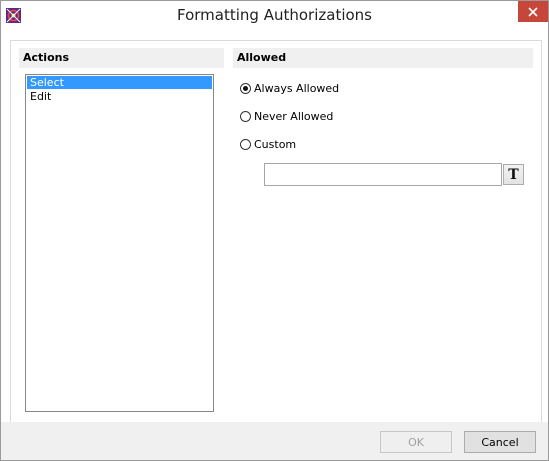 This screenshot has width=549, height=461. I want to click on title-bar: Formatting Authorizations, so click(274, 16).